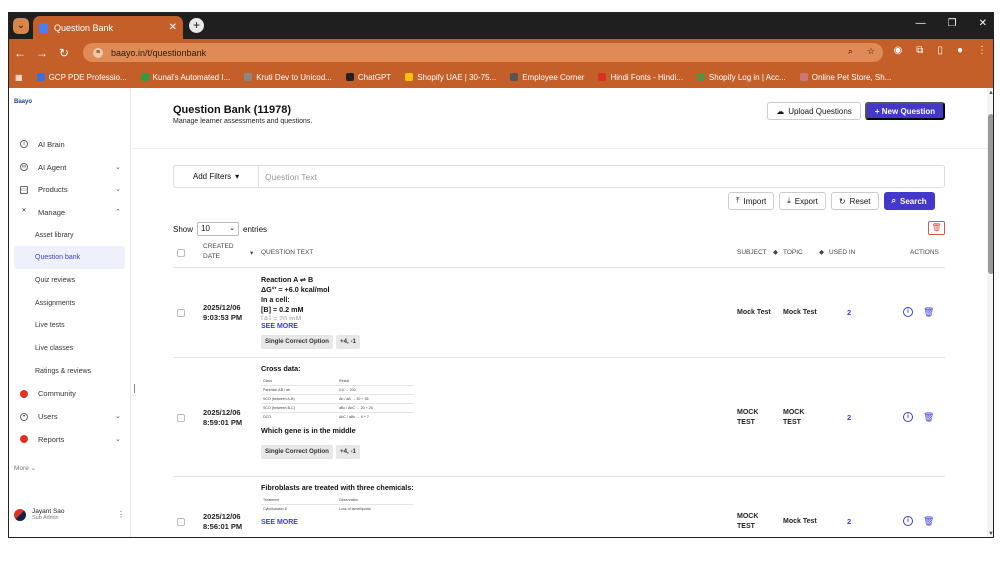 This screenshot has width=1000, height=573. Describe the element at coordinates (69, 280) in the screenshot. I see `sidebar-sub-quiz-reviews: Quiz reviews` at that location.